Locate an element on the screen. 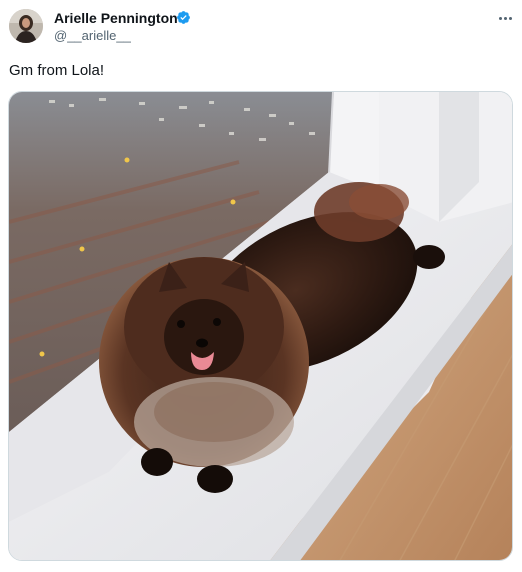 Image resolution: width=522 pixels, height=572 pixels. more-horizontal-icon is located at coordinates (505, 18).